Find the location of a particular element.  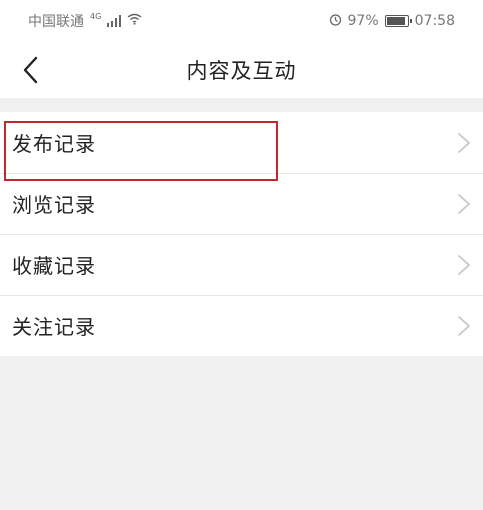

status-right: 97% 07:58 is located at coordinates (392, 21).